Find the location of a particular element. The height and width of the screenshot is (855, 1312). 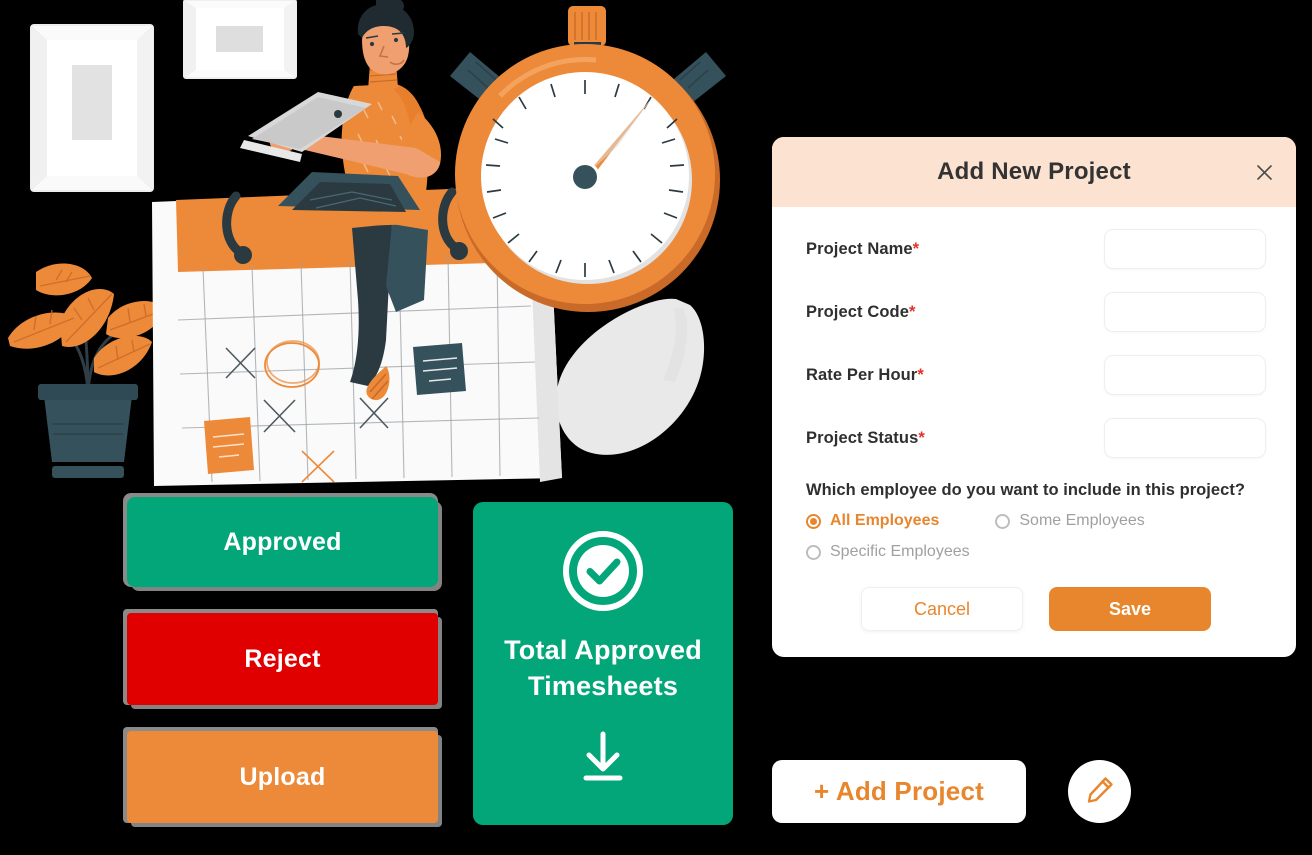

modal-actions: Cancel Save is located at coordinates (1036, 609).